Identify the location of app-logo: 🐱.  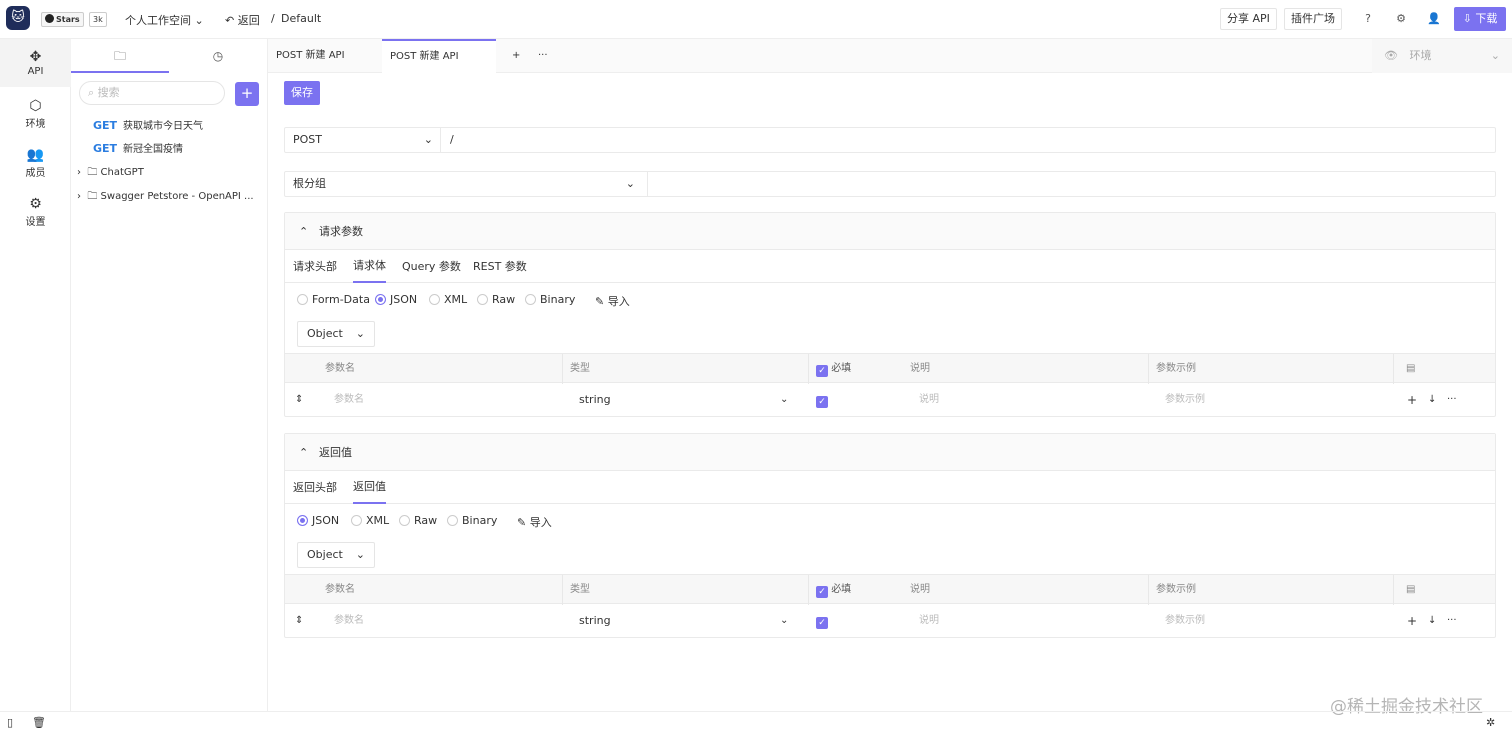
(18, 18).